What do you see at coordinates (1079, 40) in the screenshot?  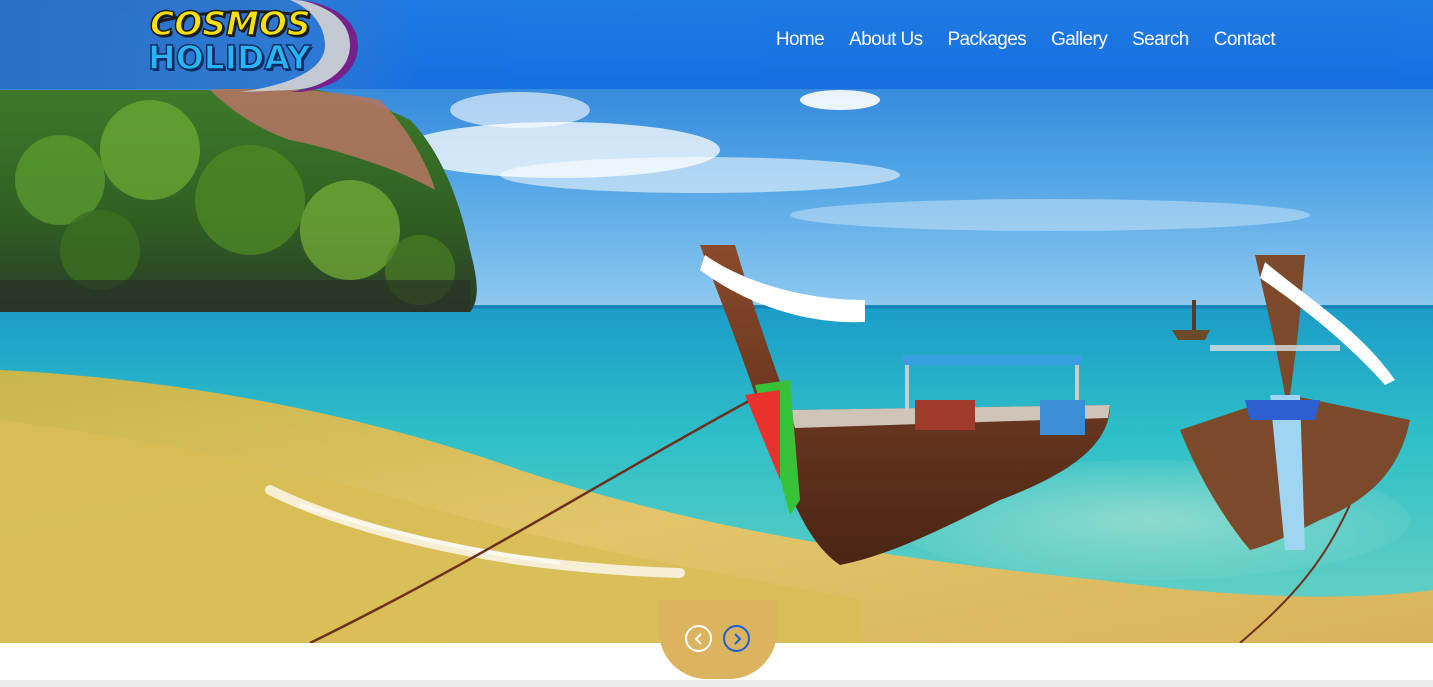 I see `nav-gallery: Gallery` at bounding box center [1079, 40].